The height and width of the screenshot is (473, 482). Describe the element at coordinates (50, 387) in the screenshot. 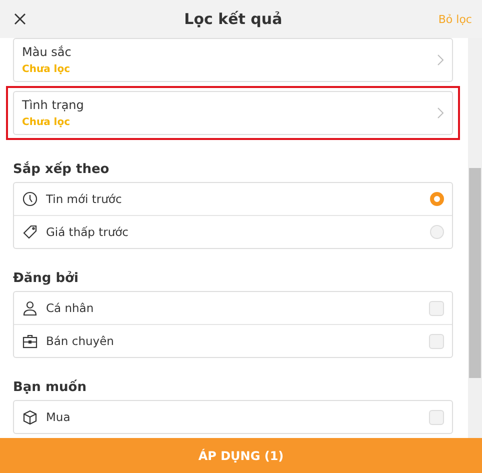

I see `section-title: Bạn muốn` at that location.